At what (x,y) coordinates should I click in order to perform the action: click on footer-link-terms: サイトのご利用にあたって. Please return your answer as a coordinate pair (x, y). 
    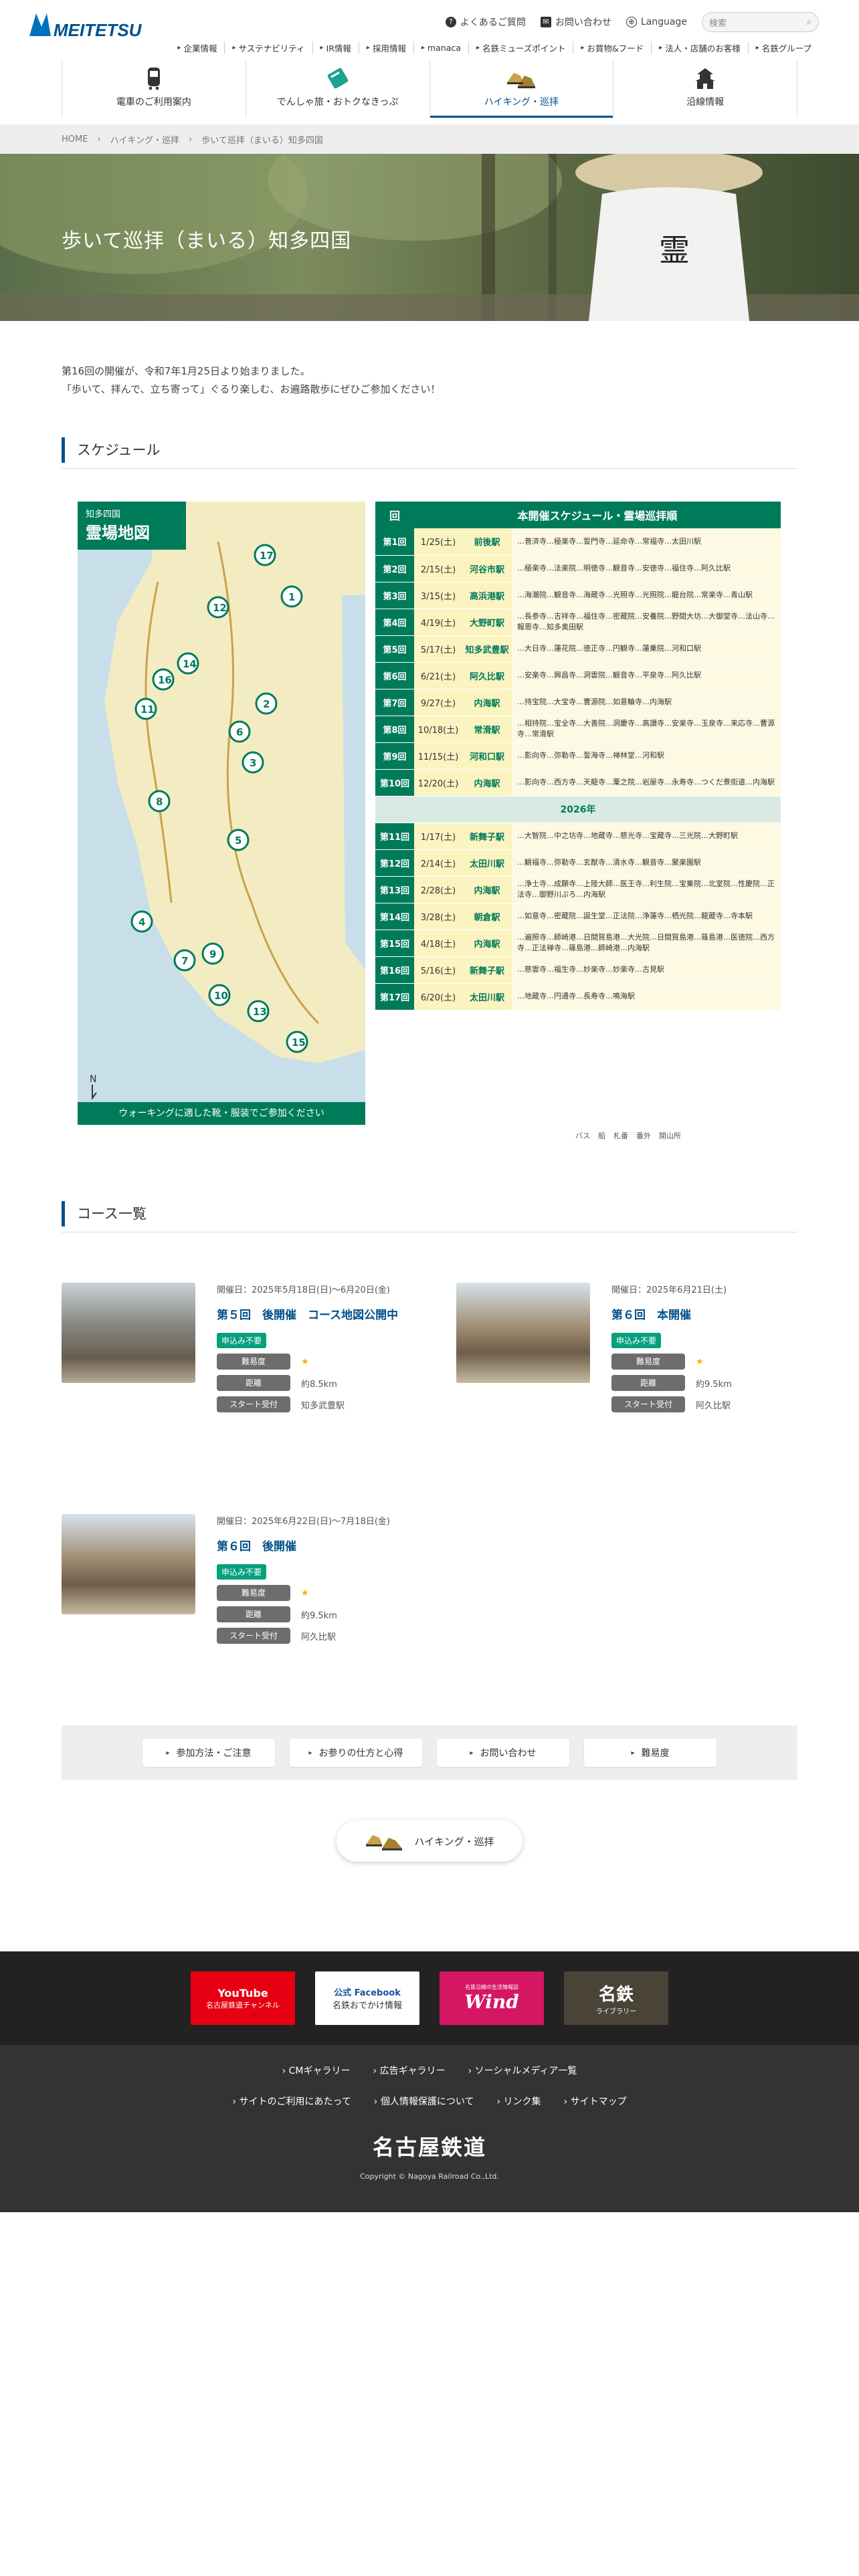
    Looking at the image, I should click on (291, 2101).